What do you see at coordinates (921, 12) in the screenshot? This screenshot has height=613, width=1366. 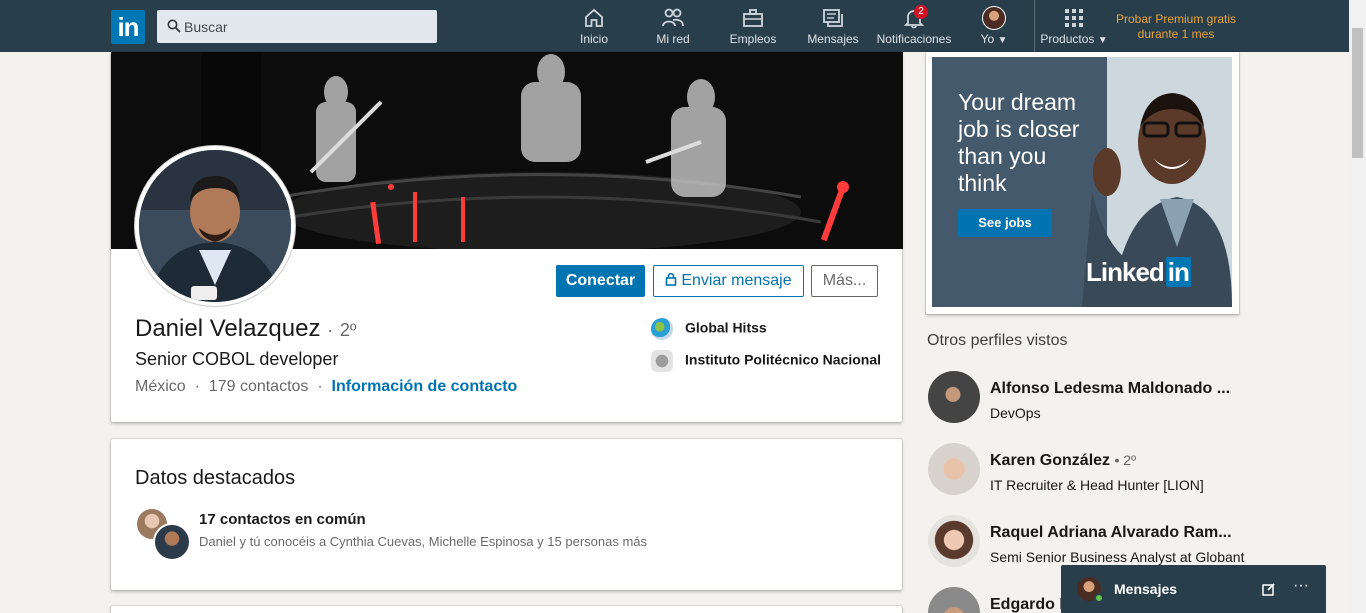 I see `notifications-badge: 2` at bounding box center [921, 12].